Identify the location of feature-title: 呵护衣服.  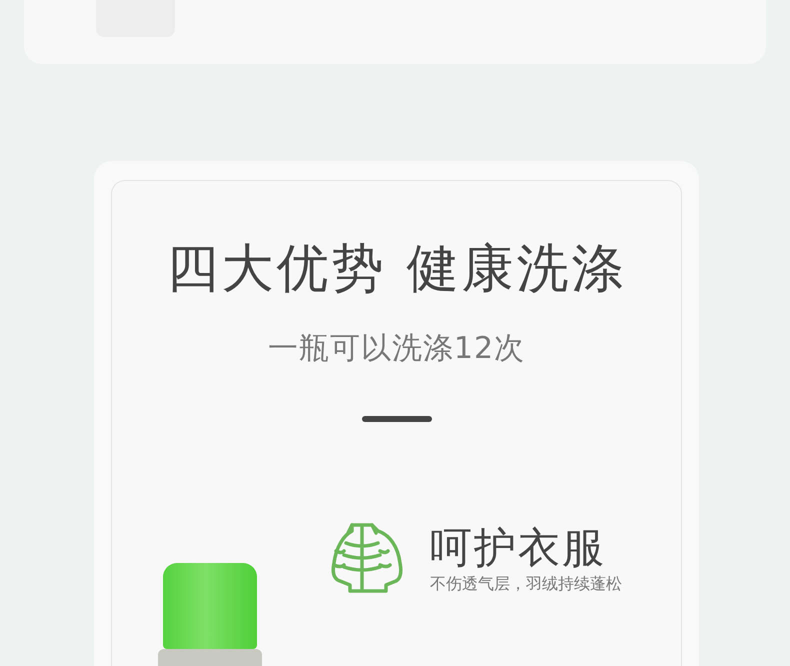
(518, 548).